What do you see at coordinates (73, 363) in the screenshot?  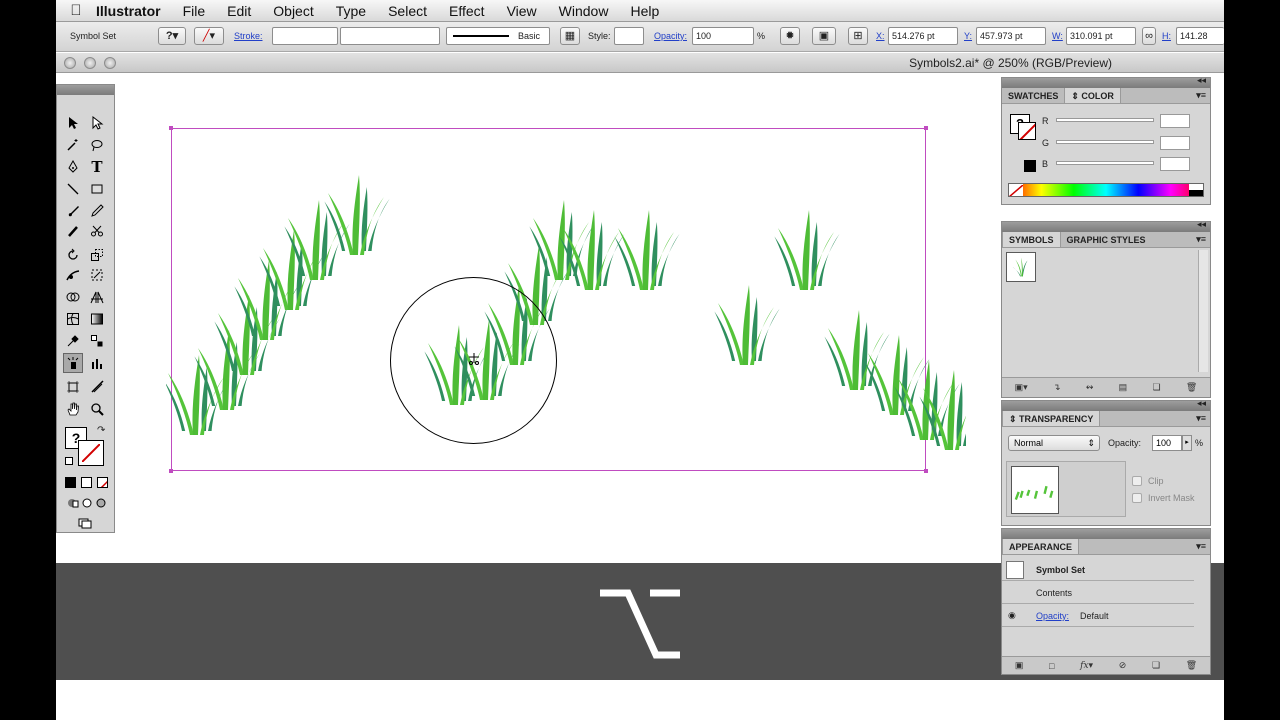 I see `symbol-sprayer-tool-icon` at bounding box center [73, 363].